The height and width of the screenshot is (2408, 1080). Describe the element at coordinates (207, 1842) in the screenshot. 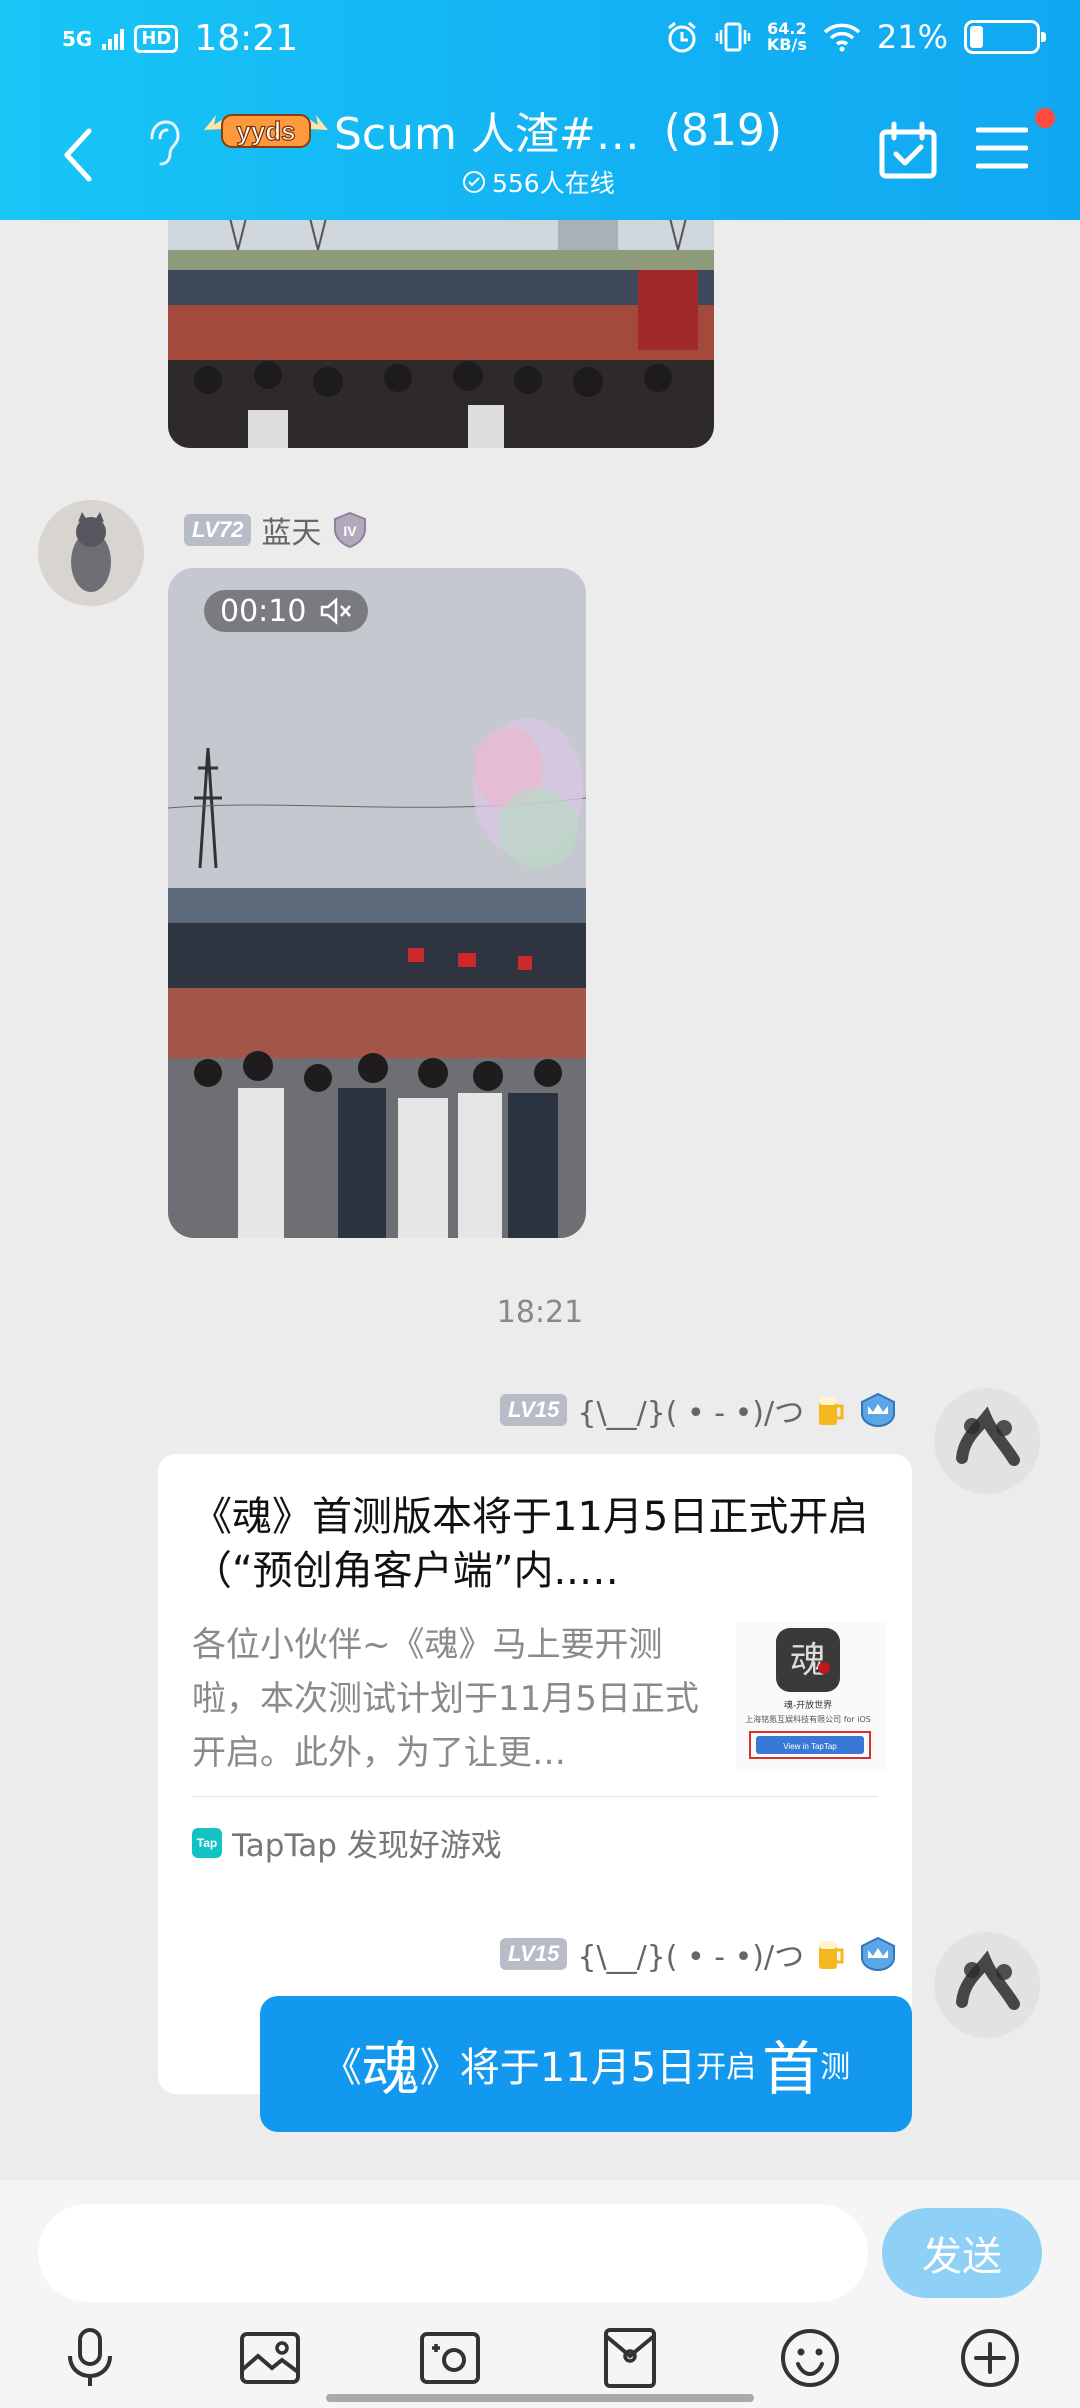

I see `taptap-logo-icon: Tap` at that location.